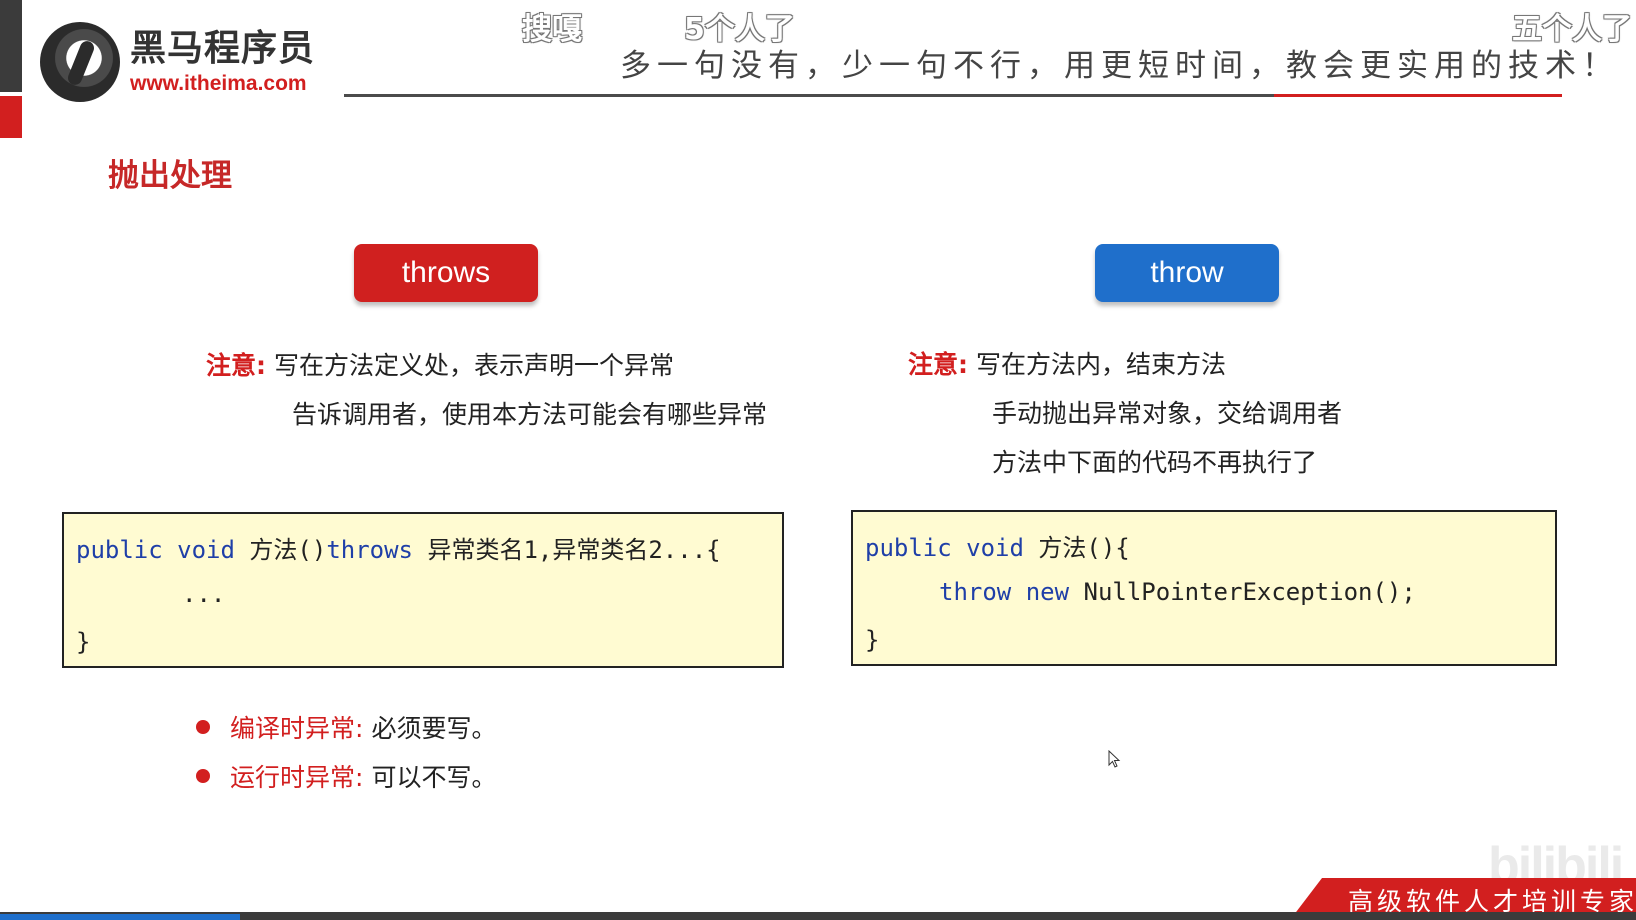 The height and width of the screenshot is (920, 1636). What do you see at coordinates (1418, 95) in the screenshot?
I see `header-rule-accent` at bounding box center [1418, 95].